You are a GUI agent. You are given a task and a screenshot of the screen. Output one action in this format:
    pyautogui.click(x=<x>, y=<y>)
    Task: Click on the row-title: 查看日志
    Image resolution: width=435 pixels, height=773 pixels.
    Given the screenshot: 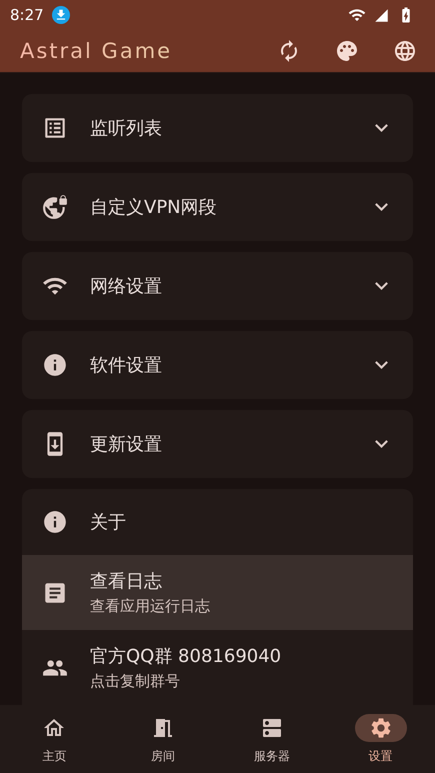 What is the action you would take?
    pyautogui.click(x=126, y=581)
    